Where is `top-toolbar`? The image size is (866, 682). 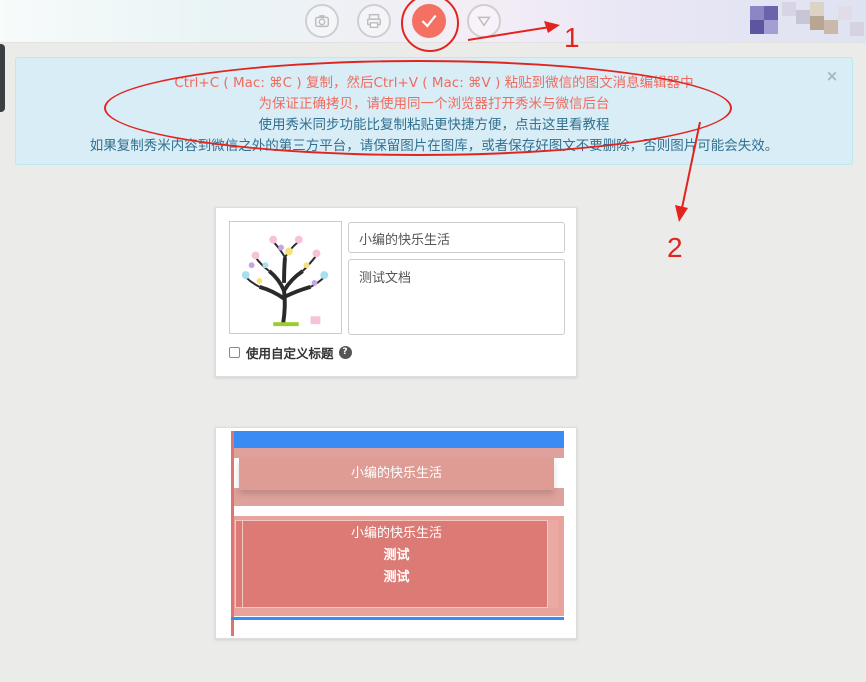
top-toolbar is located at coordinates (433, 26).